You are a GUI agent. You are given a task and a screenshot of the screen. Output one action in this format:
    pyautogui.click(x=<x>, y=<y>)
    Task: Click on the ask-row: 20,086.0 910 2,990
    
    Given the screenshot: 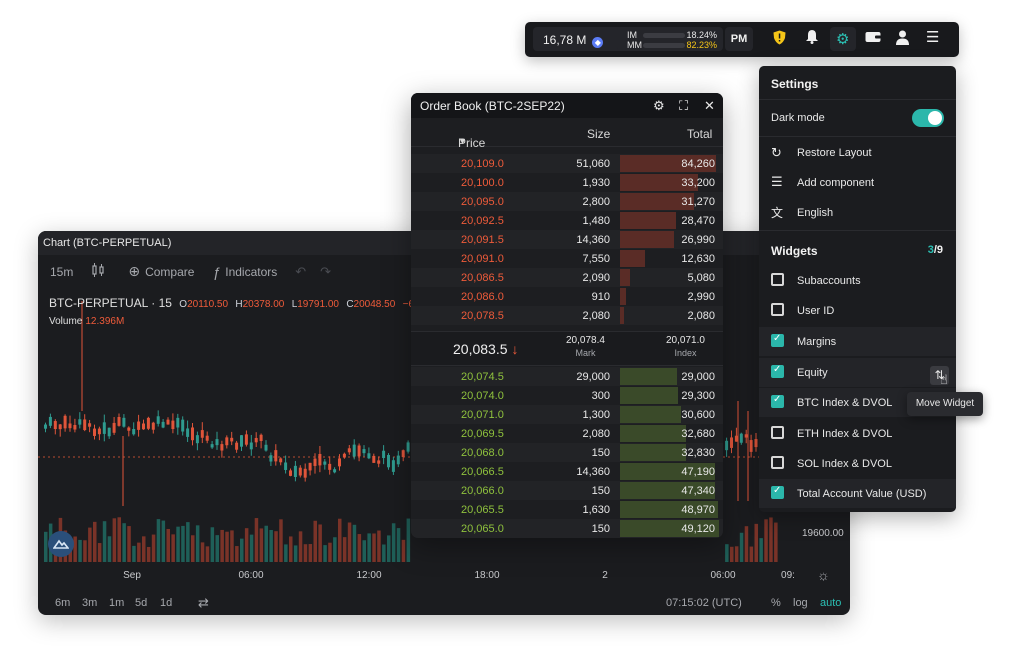 What is the action you would take?
    pyautogui.click(x=567, y=296)
    